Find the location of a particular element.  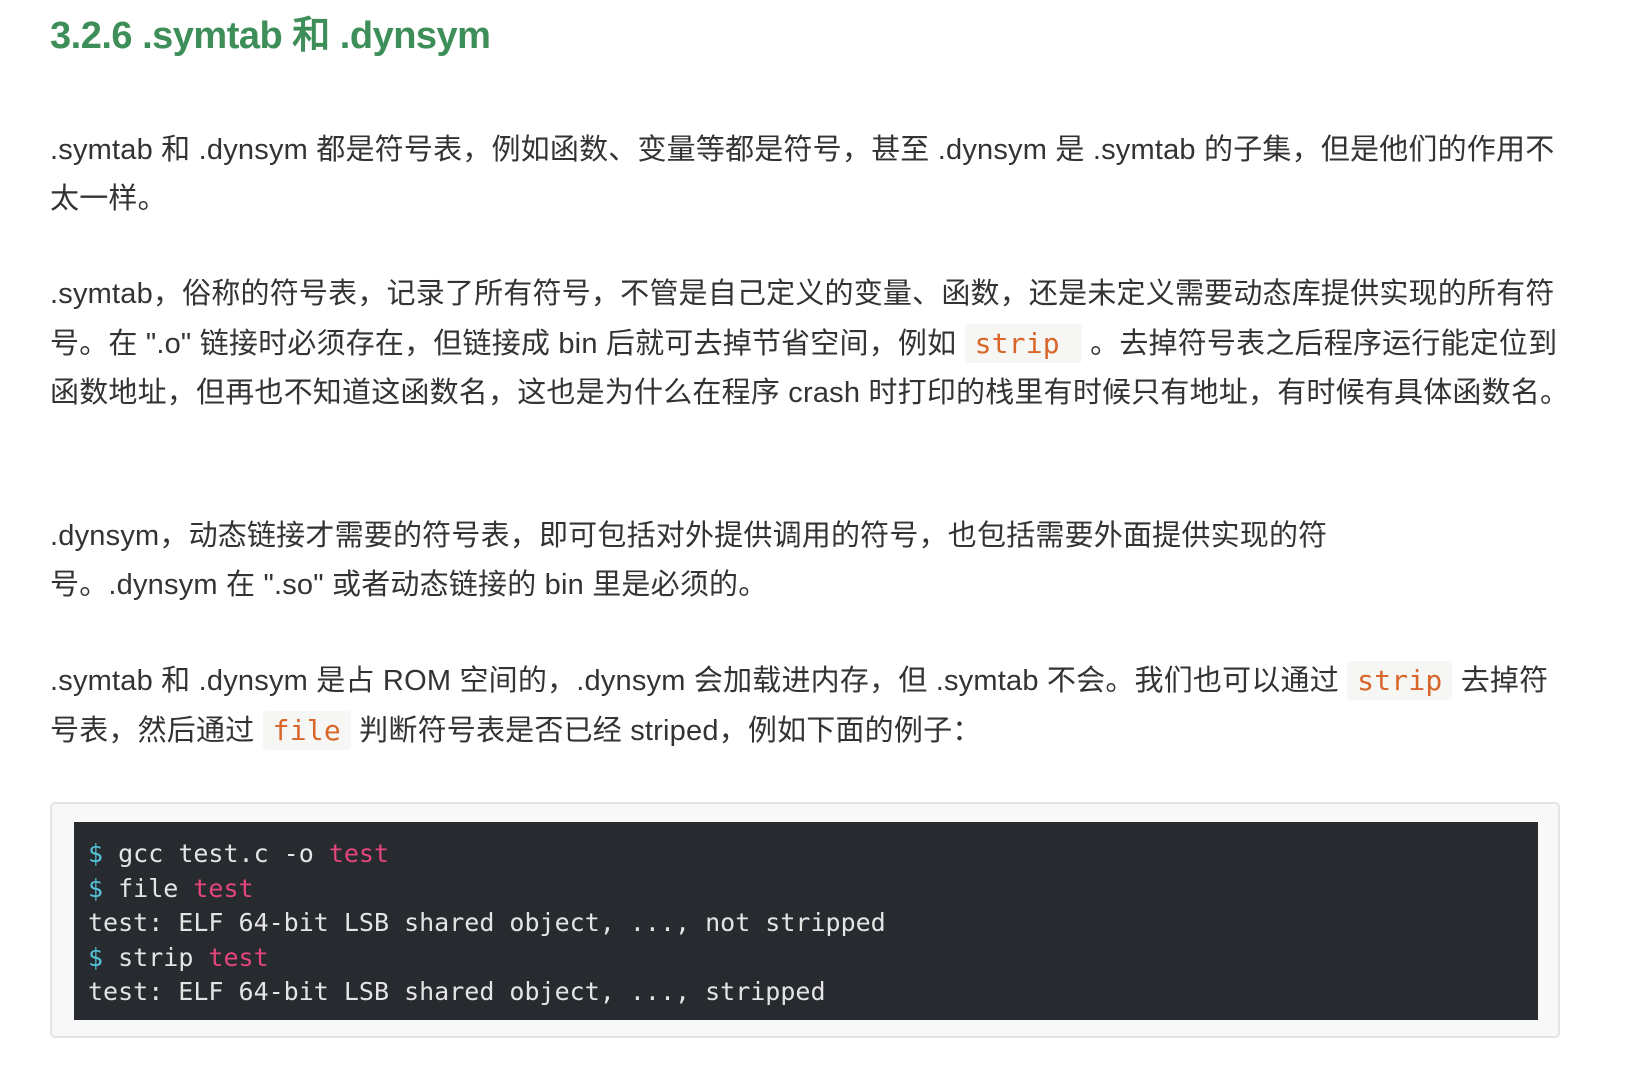

shell-command: file is located at coordinates (156, 888).